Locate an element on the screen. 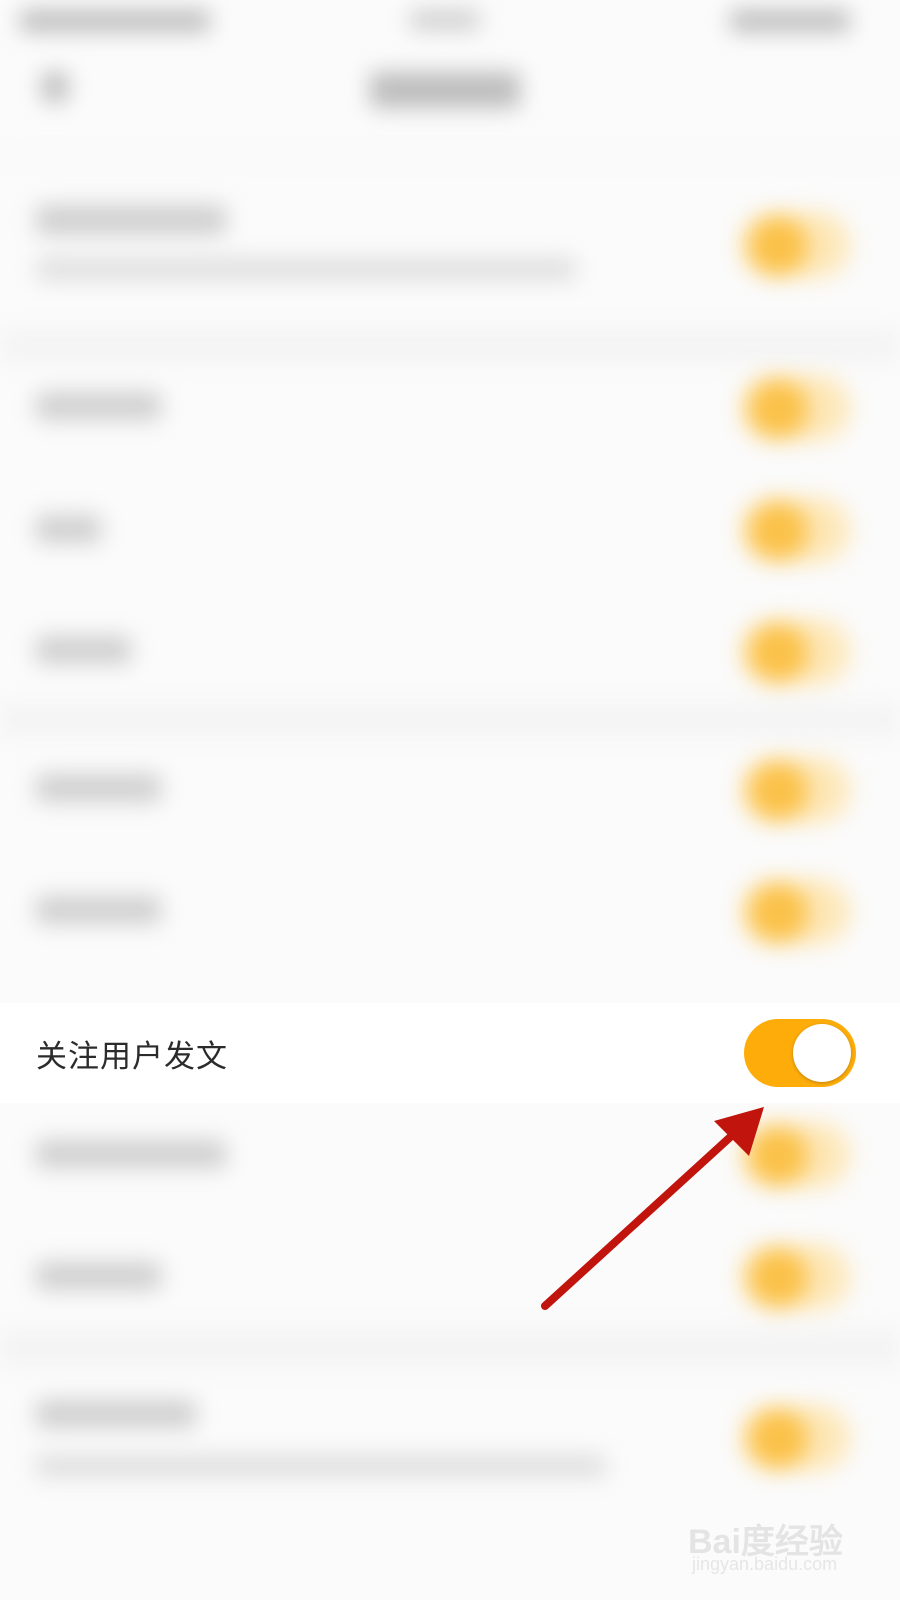 This screenshot has width=900, height=1600. follow-user-posts-toggle is located at coordinates (800, 1053).